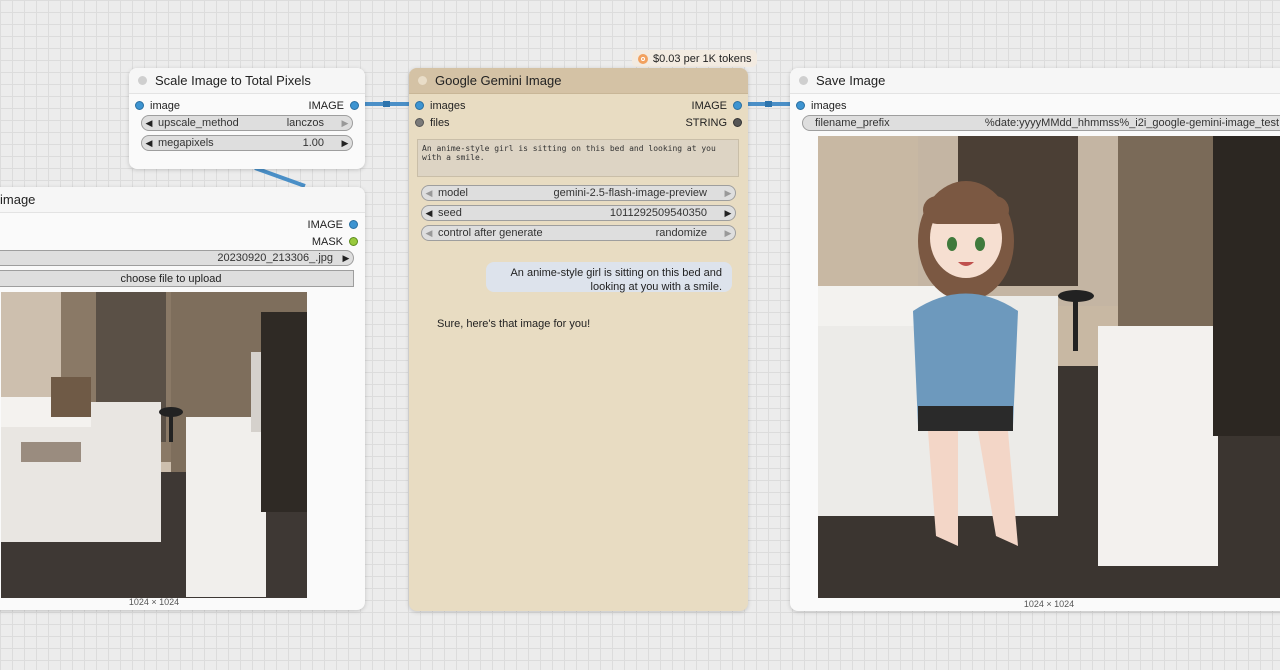 Image resolution: width=1280 pixels, height=670 pixels. Describe the element at coordinates (851, 80) in the screenshot. I see `node-title: Save Image` at that location.